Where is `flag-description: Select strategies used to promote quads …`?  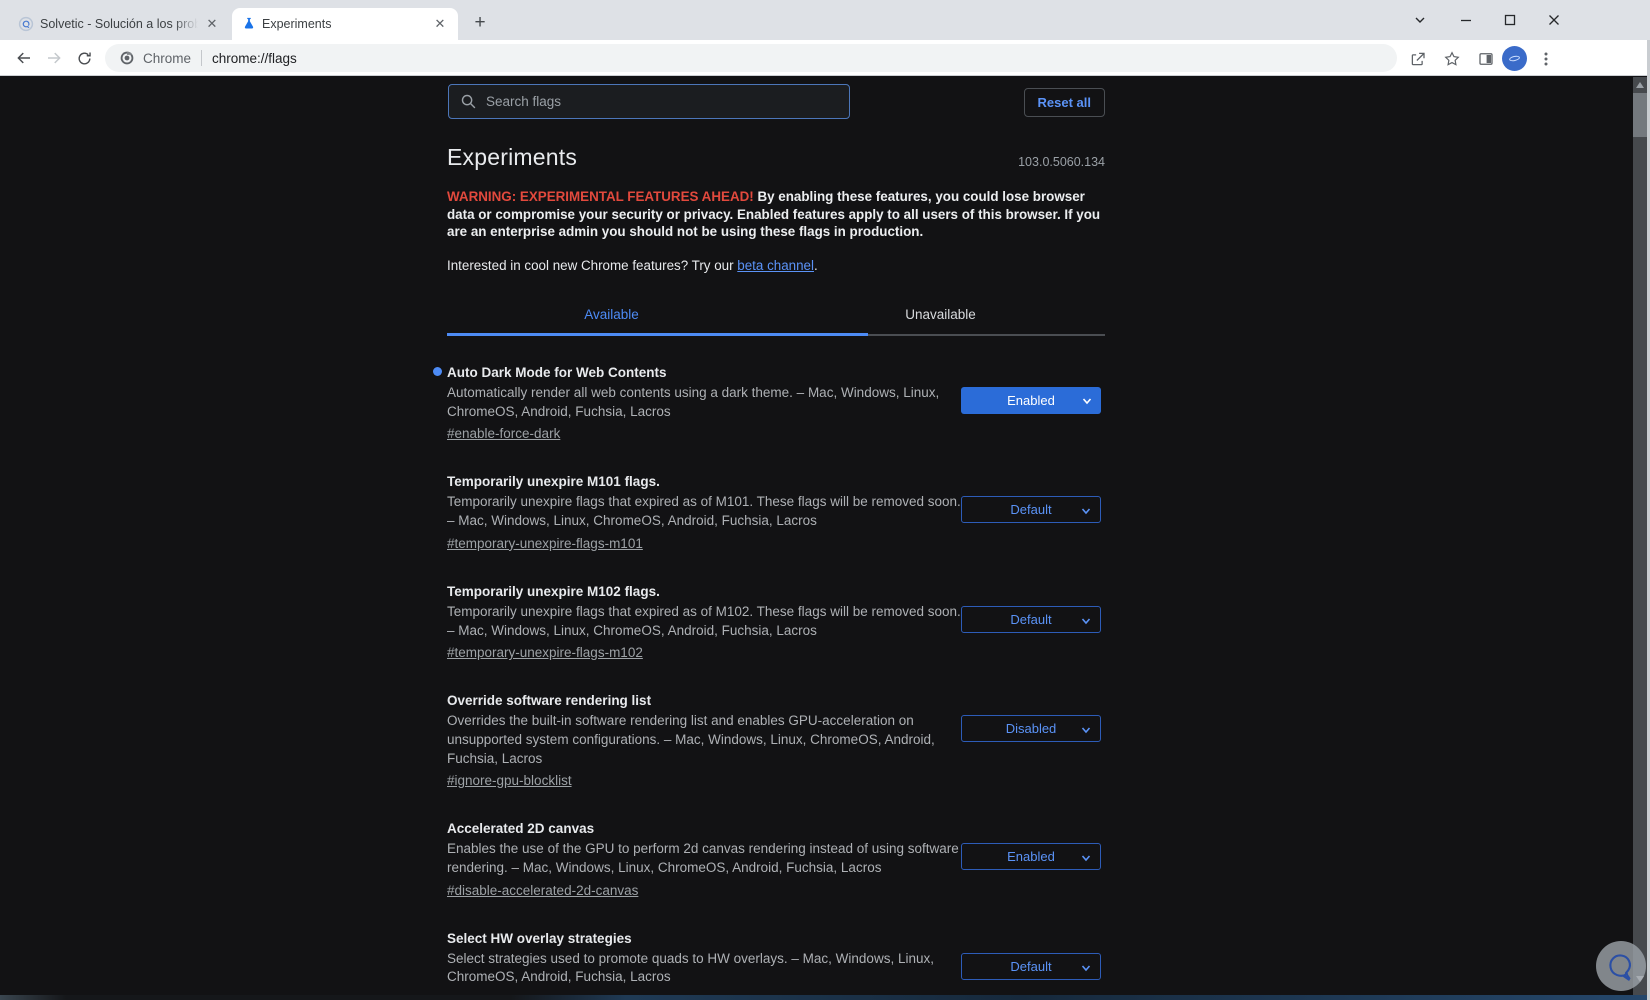
flag-description: Select strategies used to promote quads … is located at coordinates (690, 967).